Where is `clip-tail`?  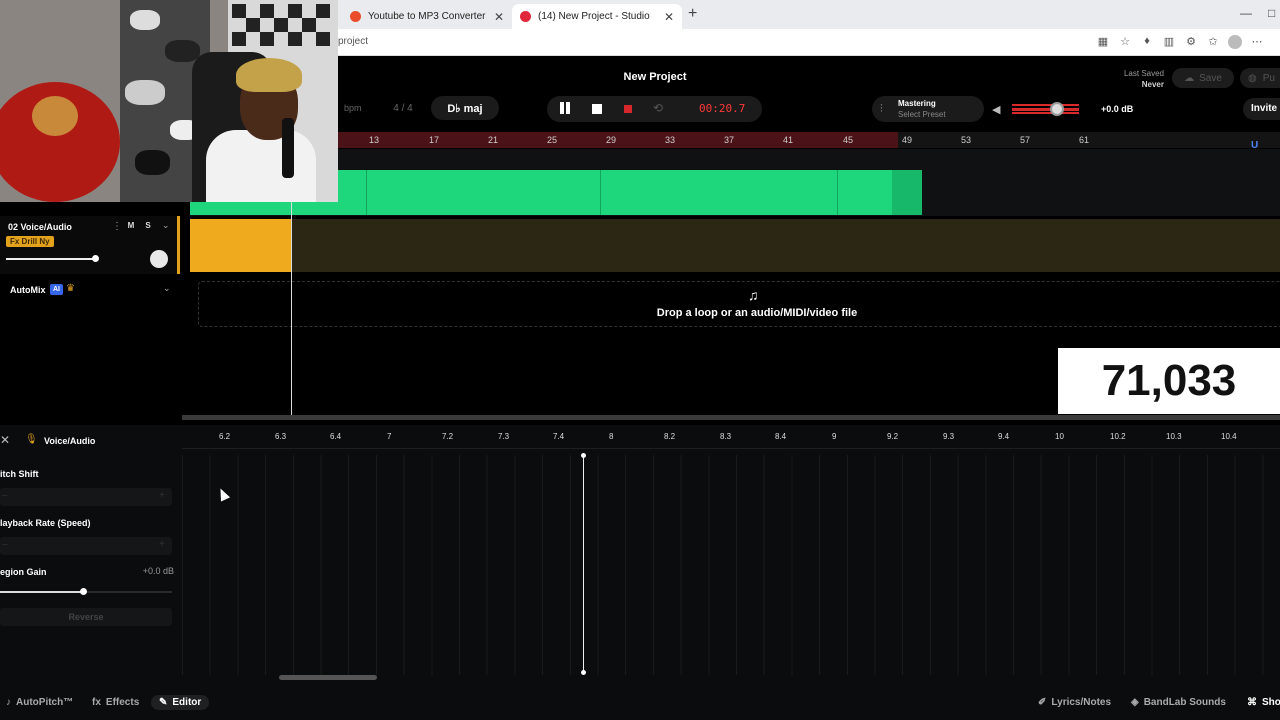 clip-tail is located at coordinates (907, 192).